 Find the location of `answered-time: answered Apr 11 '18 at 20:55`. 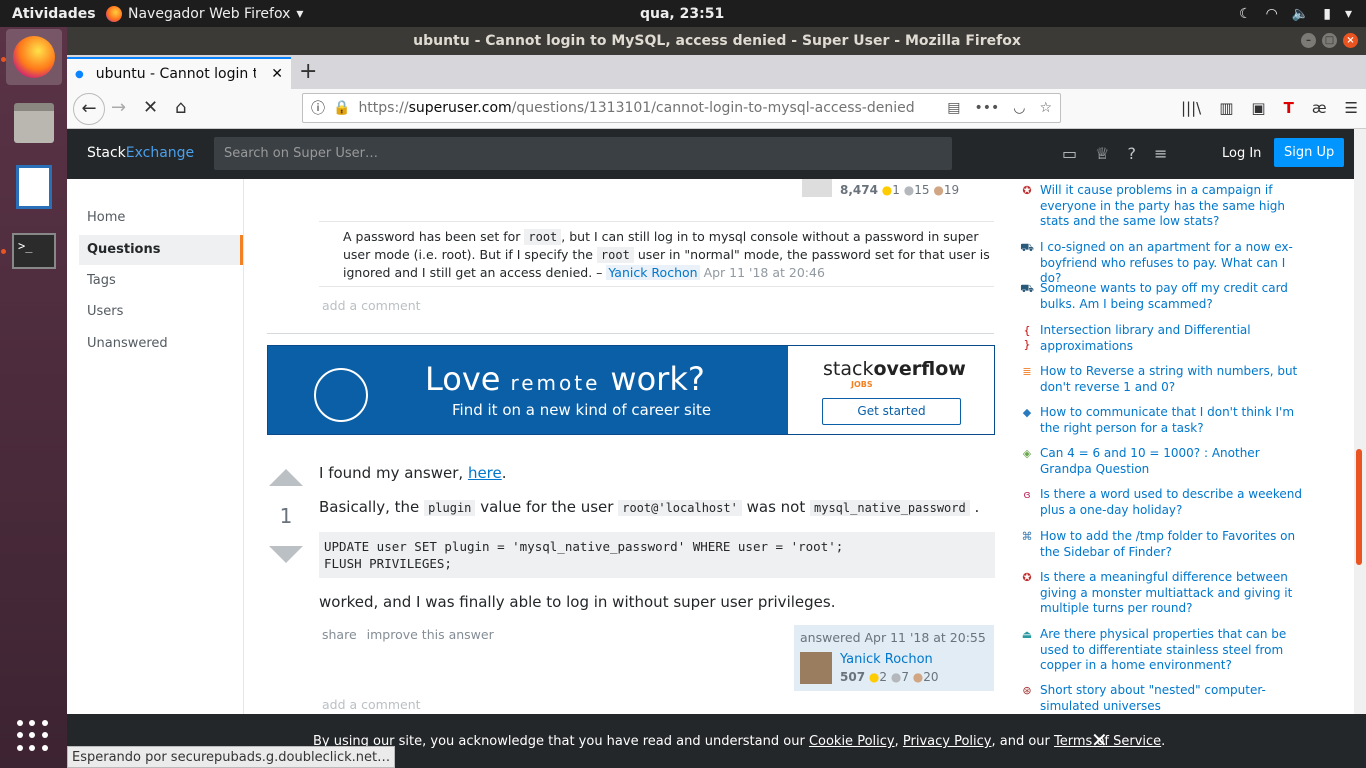

answered-time: answered Apr 11 '18 at 20:55 is located at coordinates (894, 637).